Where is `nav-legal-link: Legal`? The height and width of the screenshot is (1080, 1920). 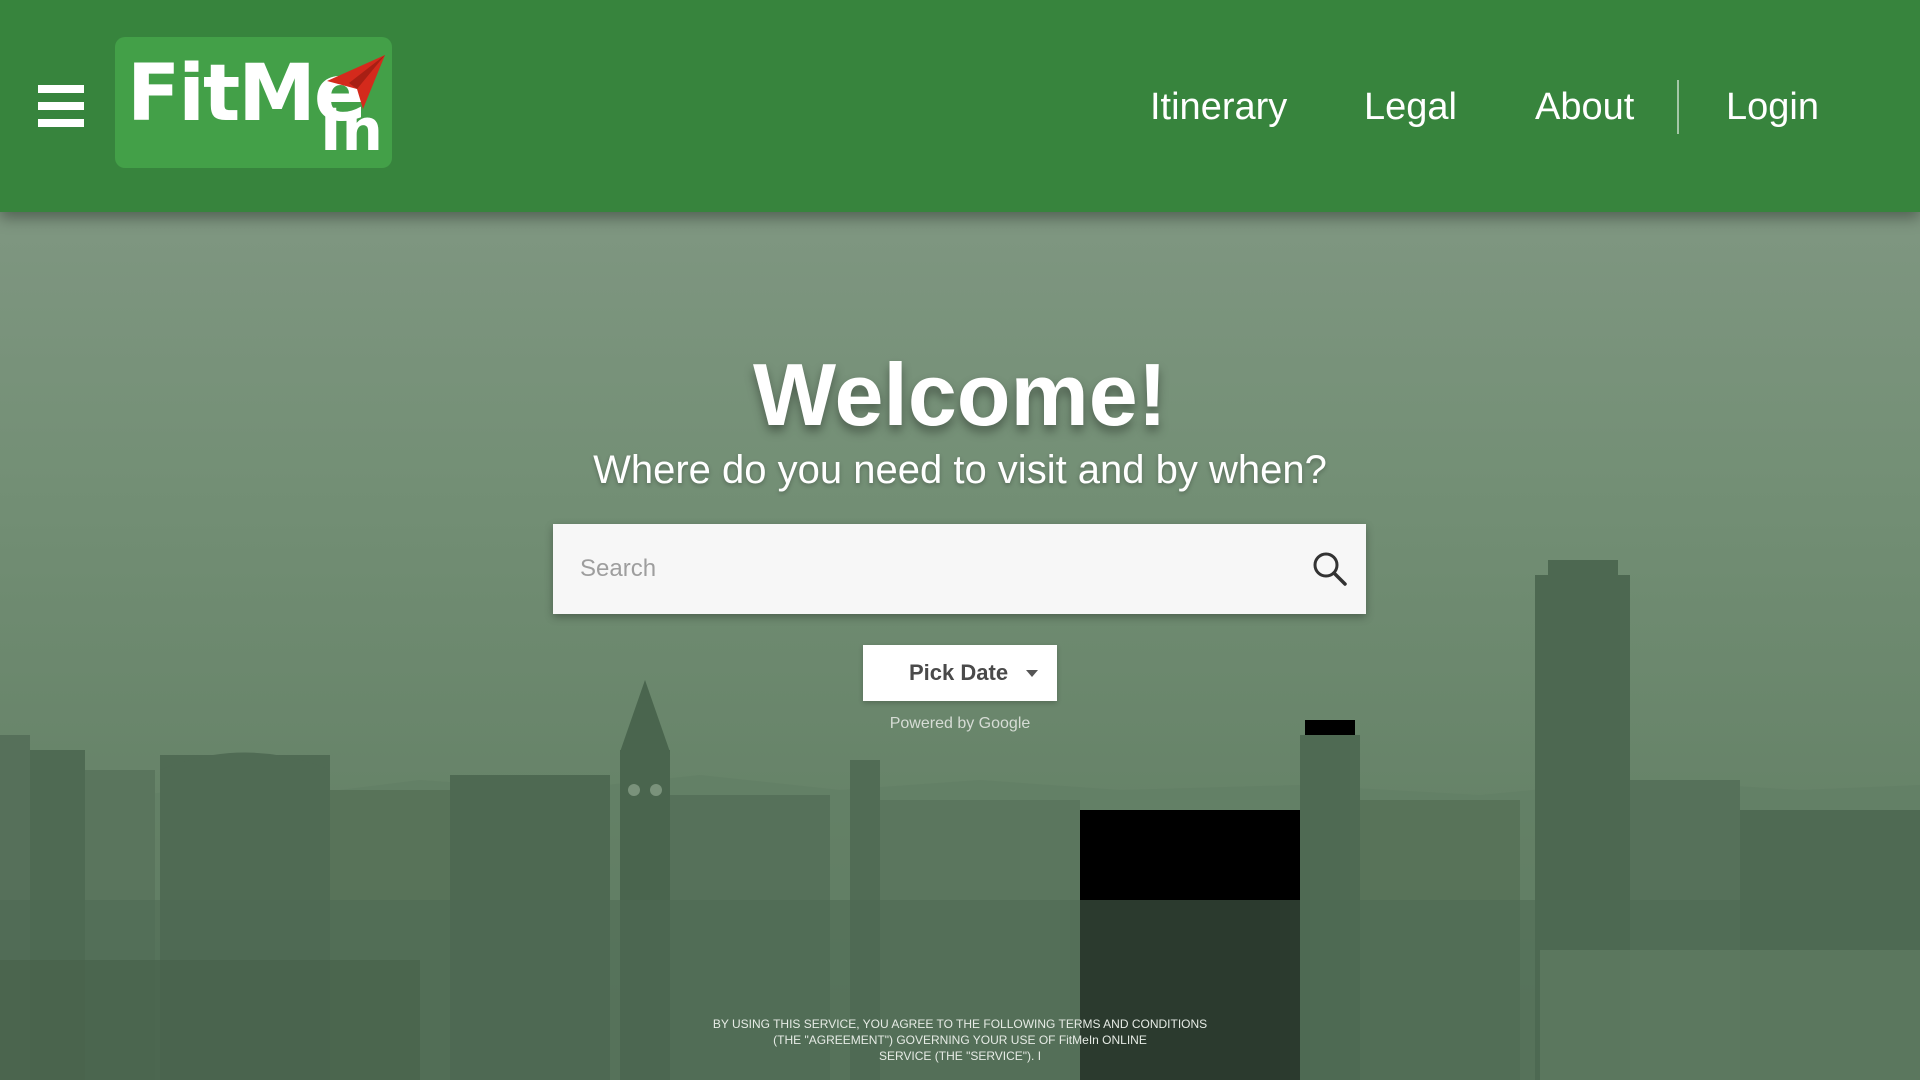 nav-legal-link: Legal is located at coordinates (1410, 107).